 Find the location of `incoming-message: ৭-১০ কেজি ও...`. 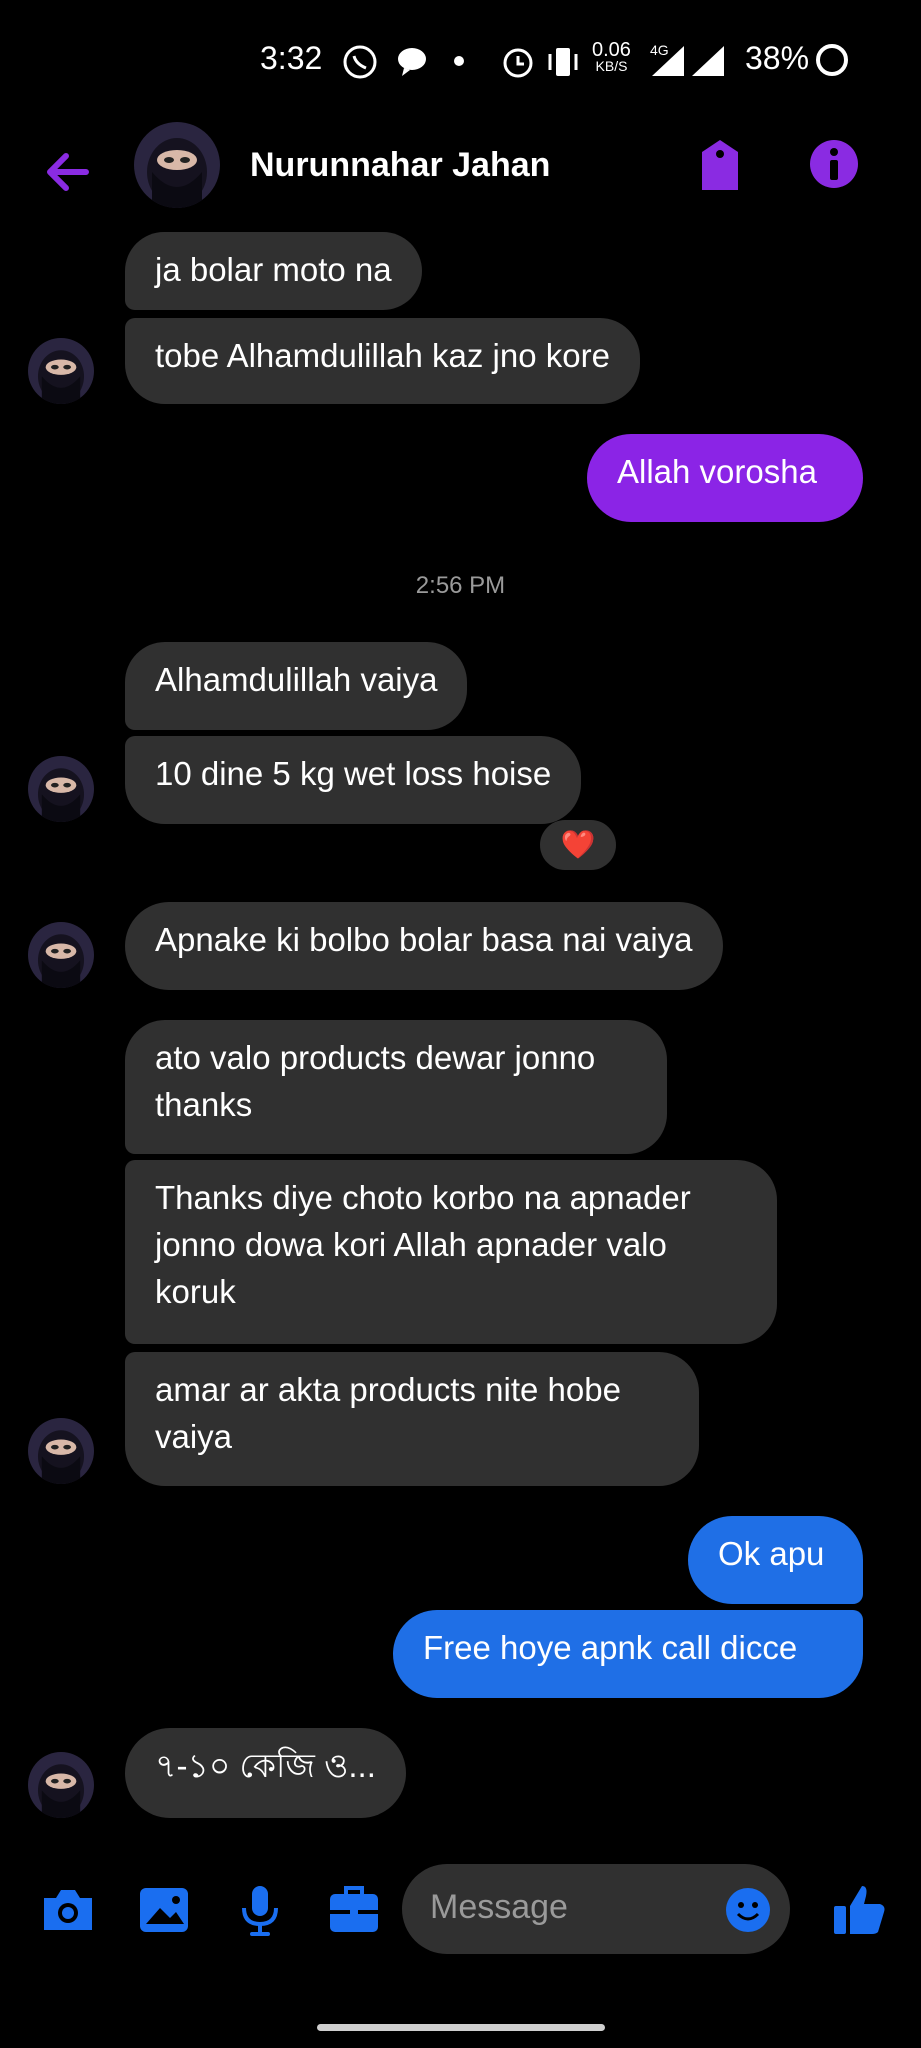

incoming-message: ৭-১০ কেজি ও... is located at coordinates (265, 1773).